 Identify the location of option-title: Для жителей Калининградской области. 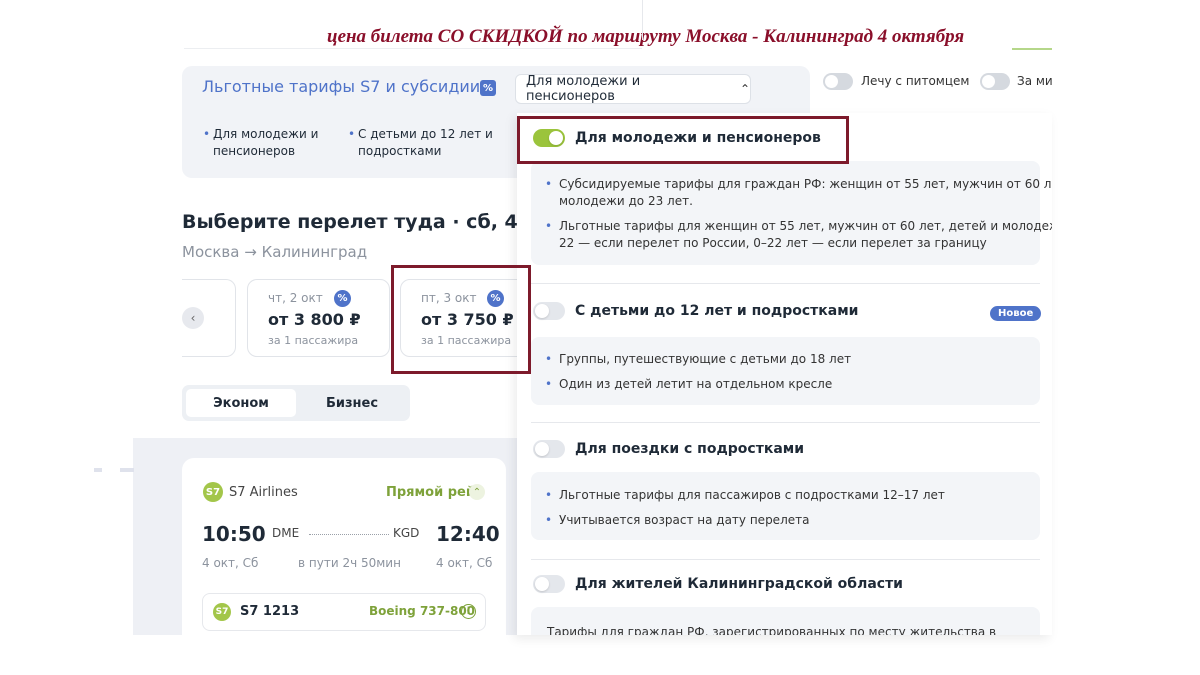
(739, 584).